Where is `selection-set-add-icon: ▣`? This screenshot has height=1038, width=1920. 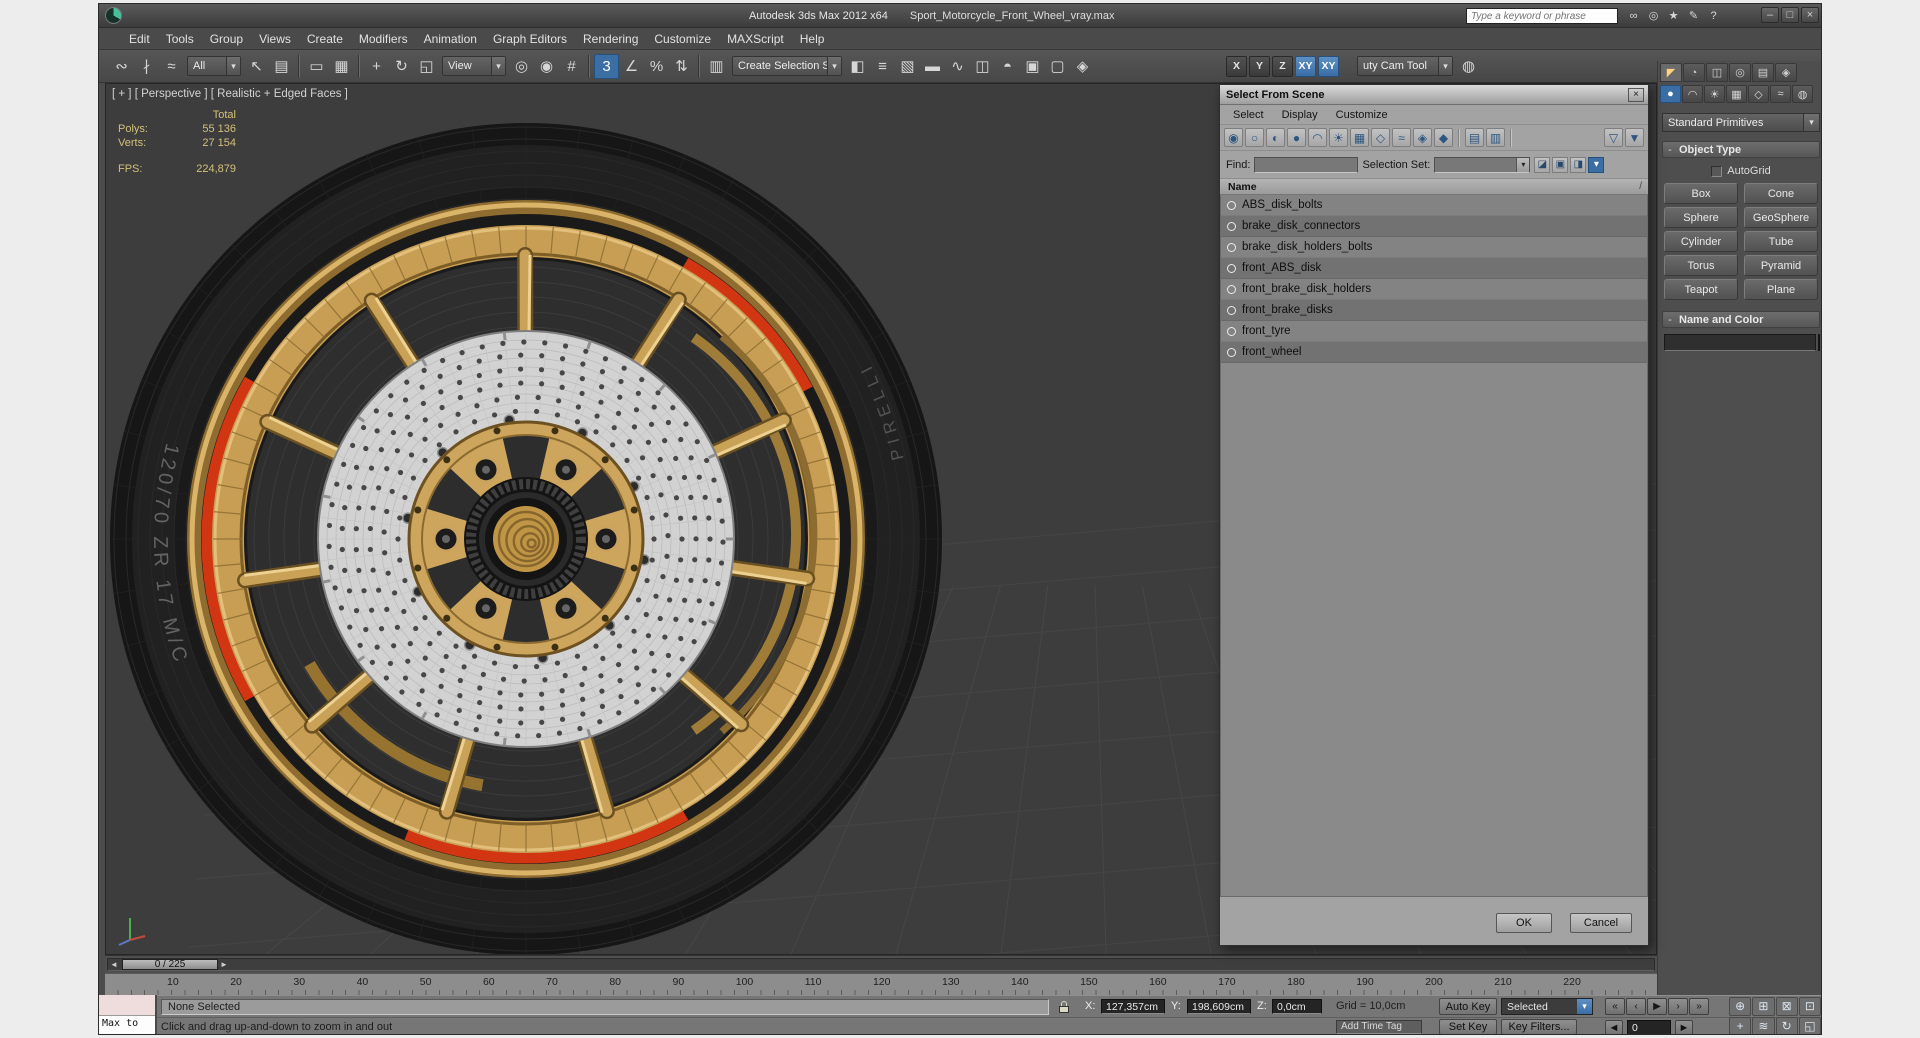 selection-set-add-icon: ▣ is located at coordinates (1560, 164).